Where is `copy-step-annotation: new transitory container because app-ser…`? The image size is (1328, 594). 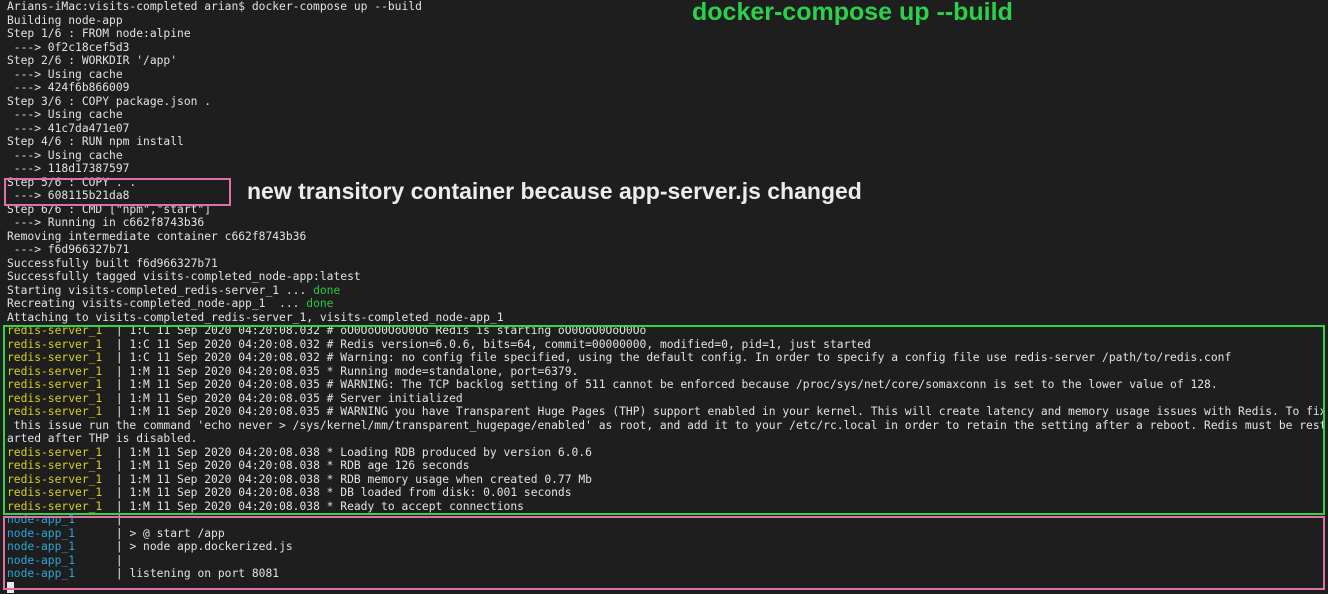
copy-step-annotation: new transitory container because app-ser… is located at coordinates (554, 191).